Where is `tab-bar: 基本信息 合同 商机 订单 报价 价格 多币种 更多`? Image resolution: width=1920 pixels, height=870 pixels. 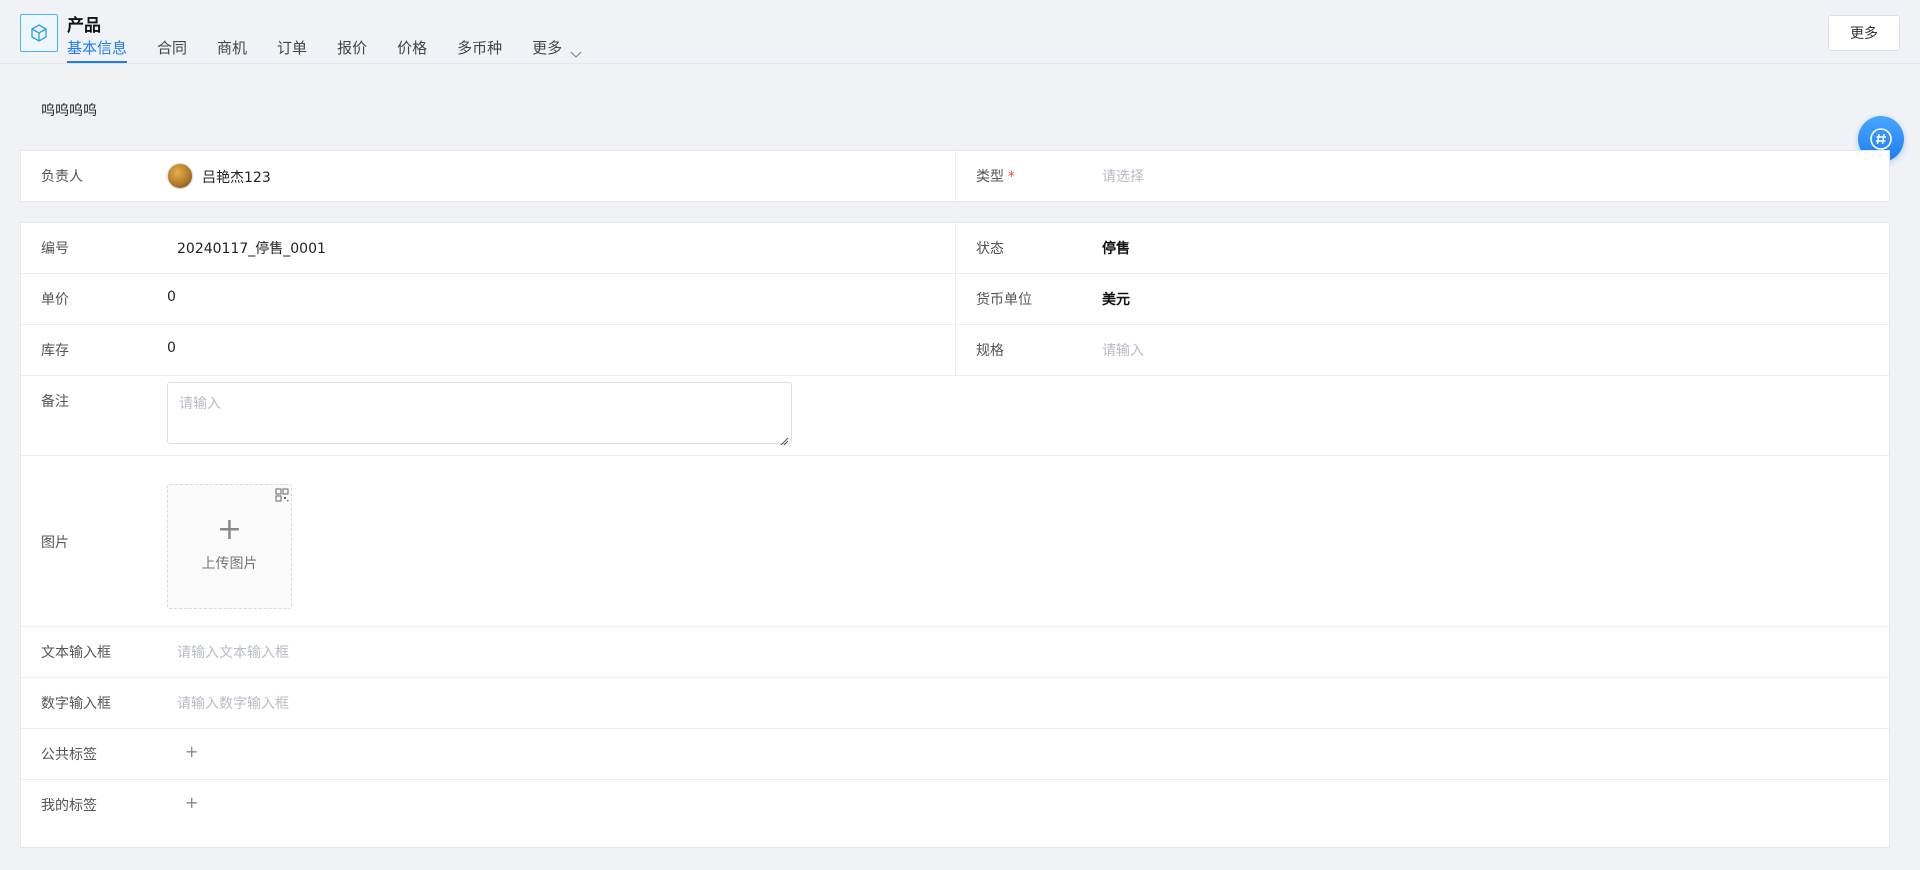
tab-bar: 基本信息 合同 商机 订单 报价 价格 多币种 更多 is located at coordinates (339, 50).